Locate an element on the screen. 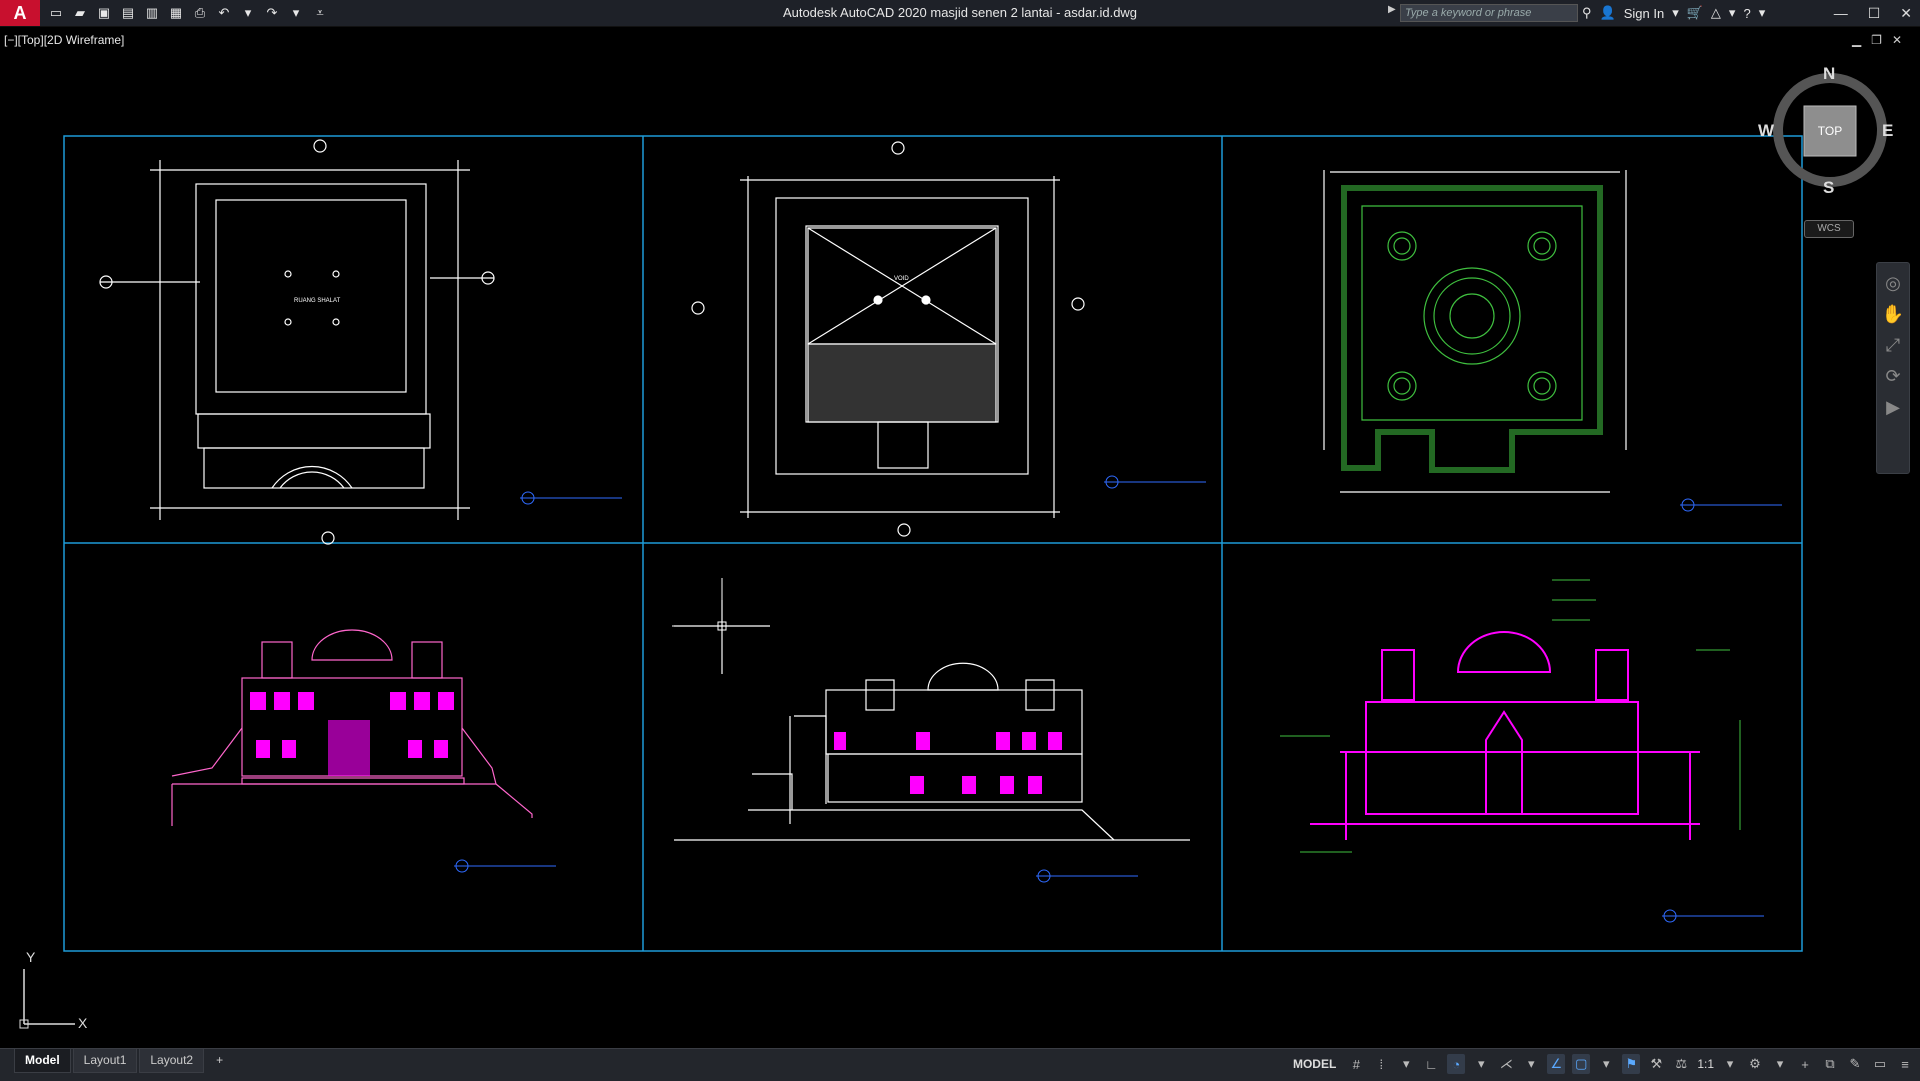 This screenshot has height=1081, width=1920. showmotion-icon: ▶ is located at coordinates (1893, 407).